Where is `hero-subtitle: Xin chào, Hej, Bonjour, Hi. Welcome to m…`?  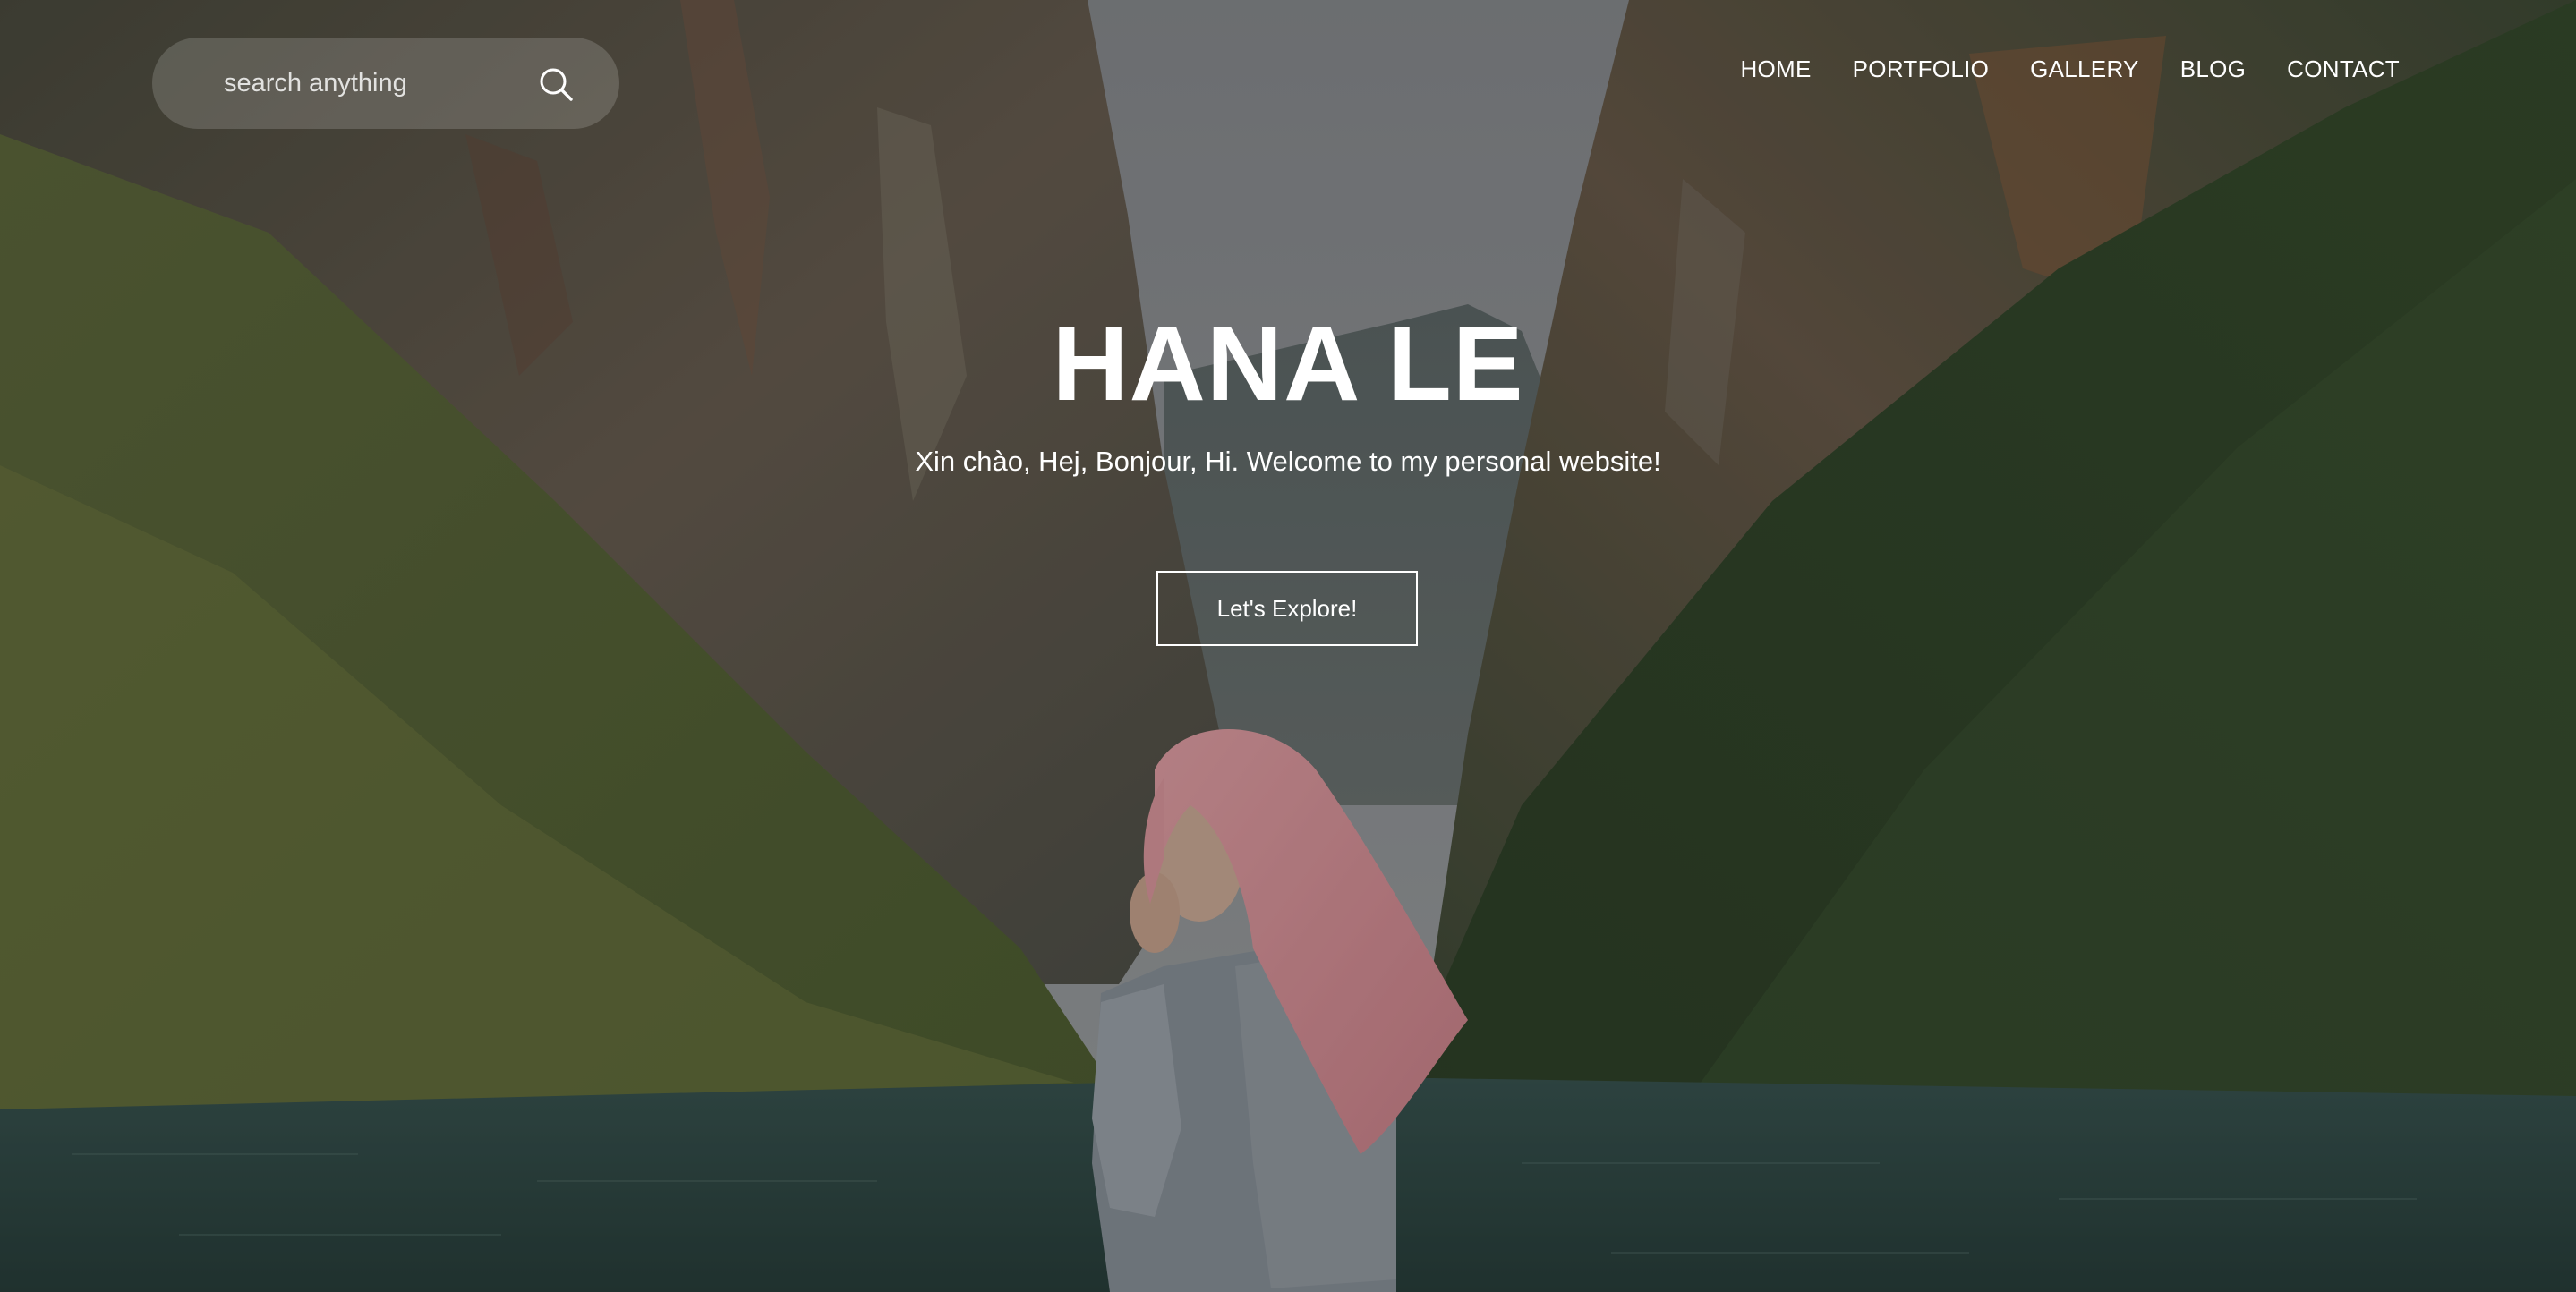
hero-subtitle: Xin chào, Hej, Bonjour, Hi. Welcome to m… is located at coordinates (1288, 461).